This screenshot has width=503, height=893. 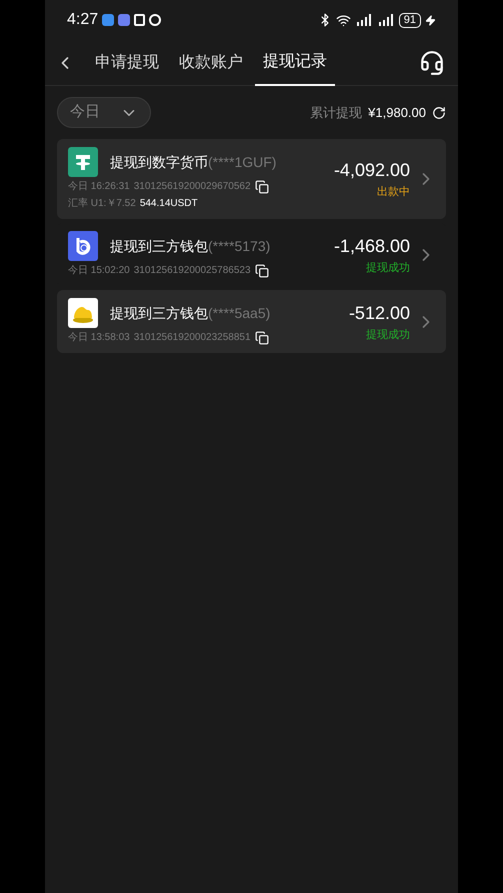 What do you see at coordinates (169, 204) in the screenshot?
I see `usdt-amount: 544.14USDT` at bounding box center [169, 204].